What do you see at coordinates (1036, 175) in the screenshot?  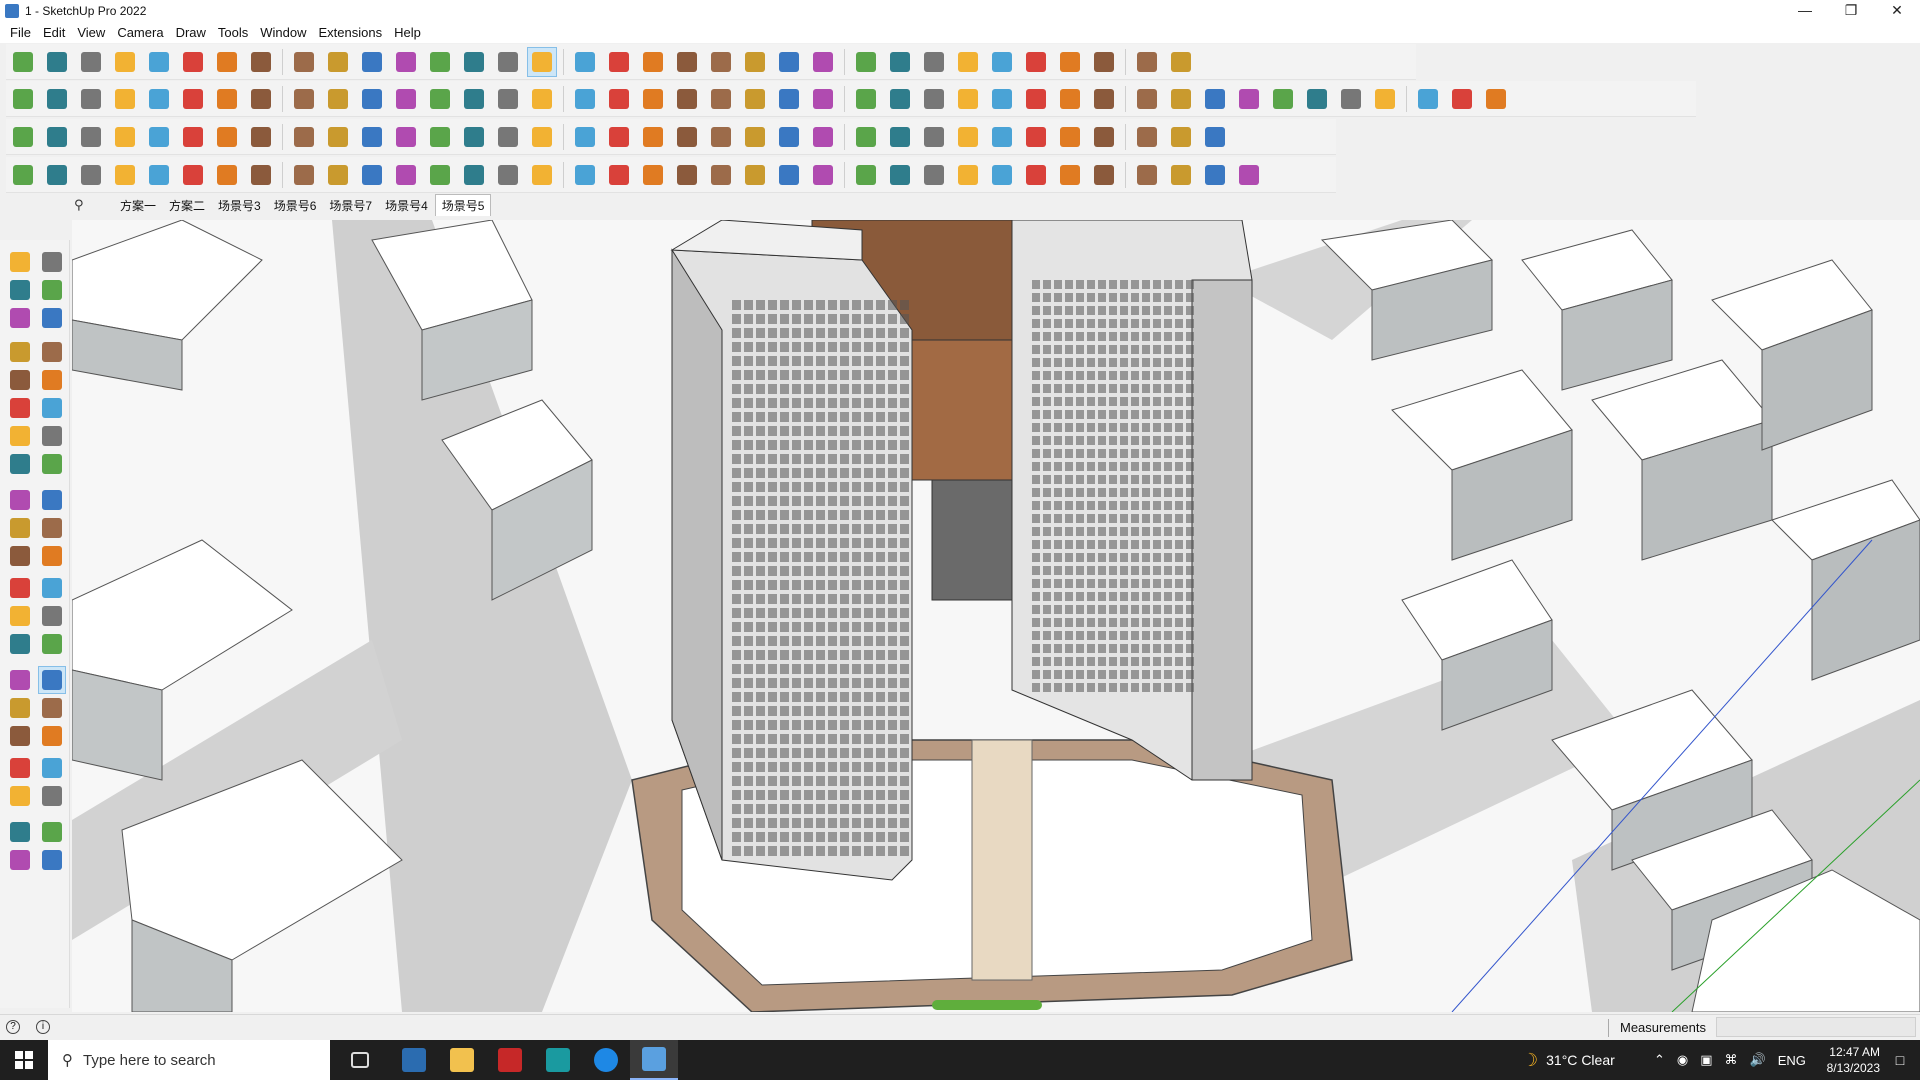 I see `railing-icon` at bounding box center [1036, 175].